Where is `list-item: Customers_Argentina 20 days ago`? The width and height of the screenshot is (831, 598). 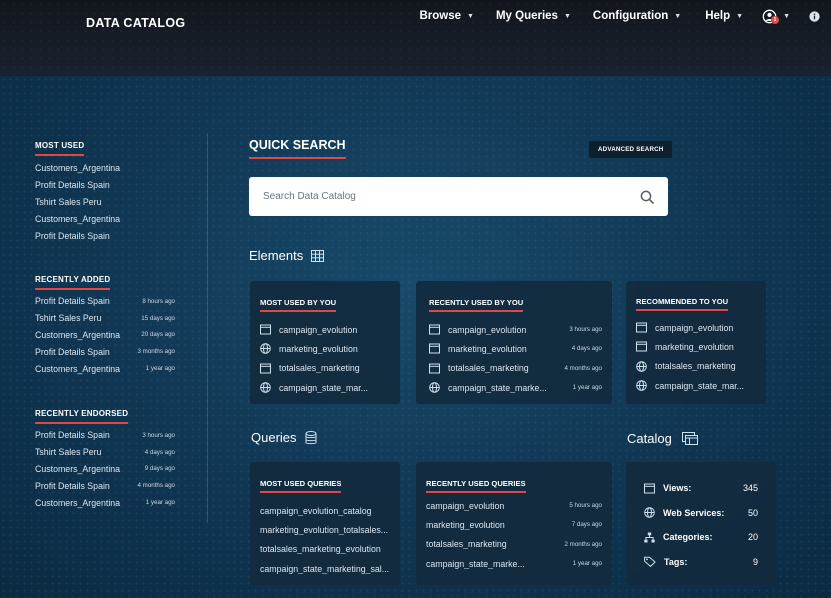 list-item: Customers_Argentina 20 days ago is located at coordinates (105, 335).